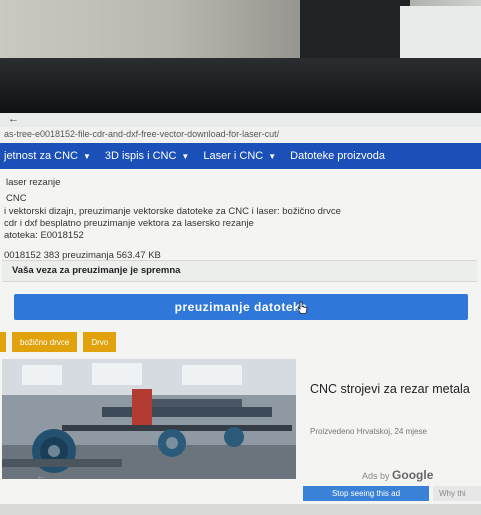  I want to click on back-arrow-icon: ←, so click(13, 119).